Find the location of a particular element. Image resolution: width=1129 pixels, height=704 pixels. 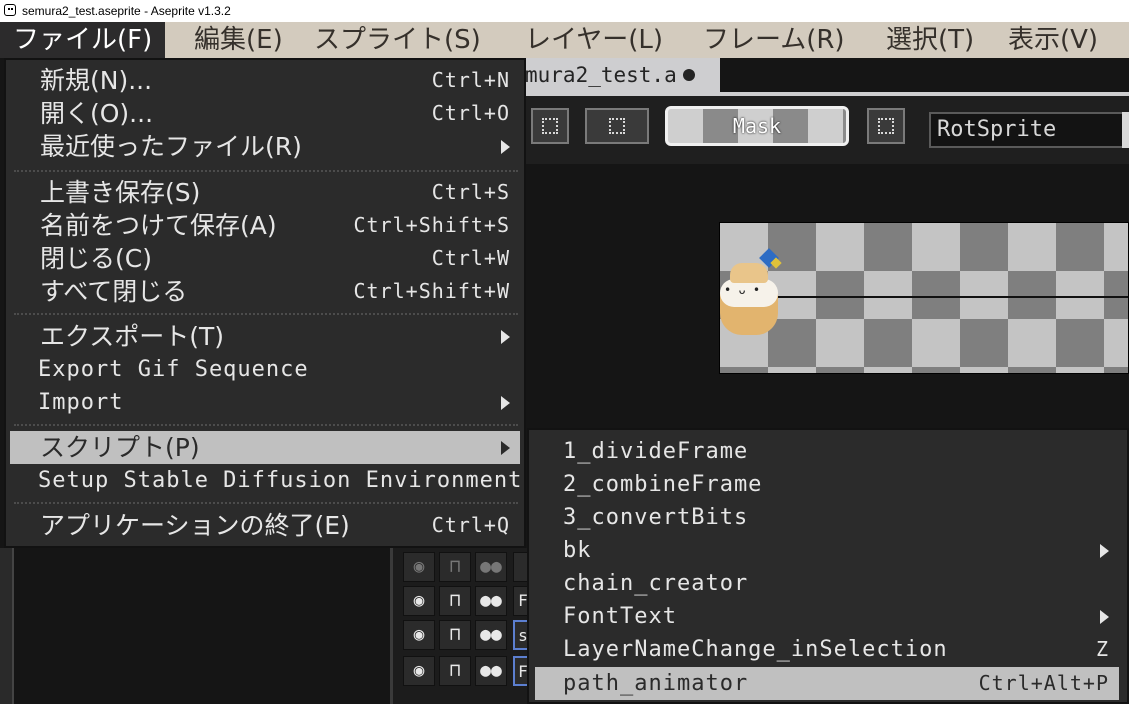

dropdown-handle is located at coordinates (1125, 130).